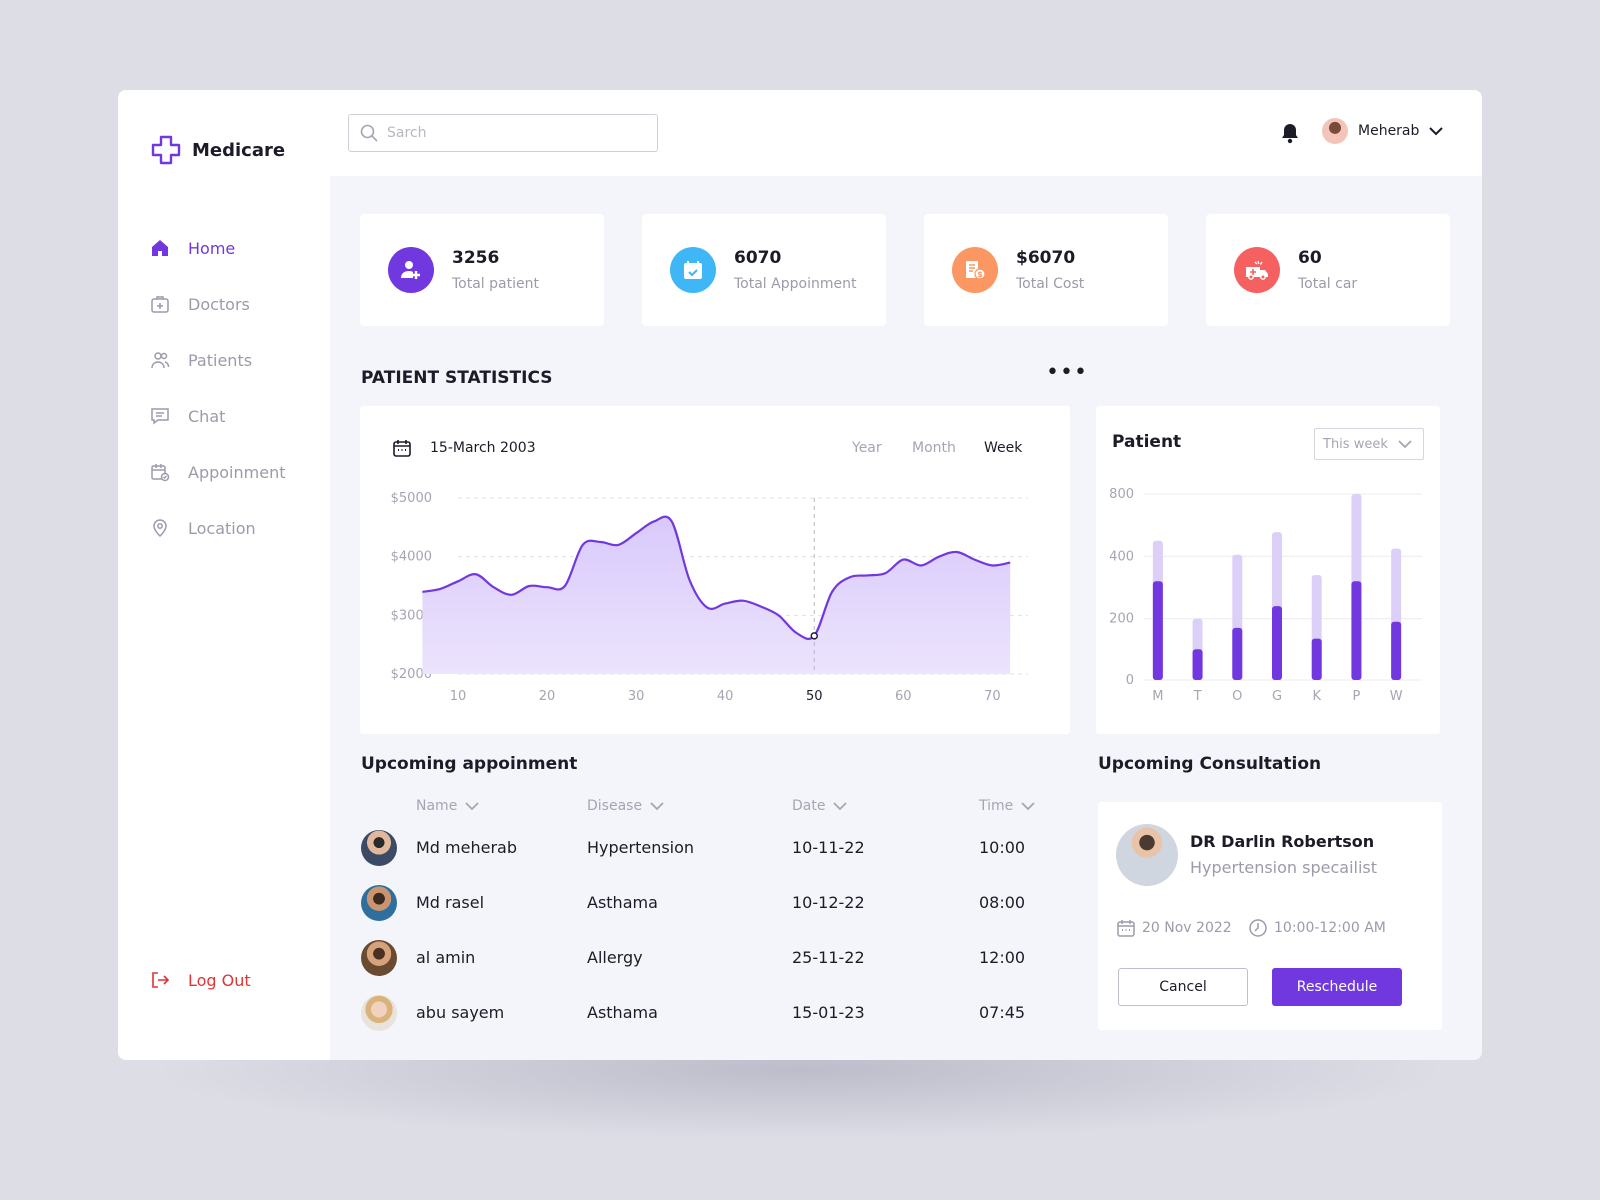 This screenshot has height=1200, width=1600. What do you see at coordinates (1067, 372) in the screenshot?
I see `more-options-icon: •••` at bounding box center [1067, 372].